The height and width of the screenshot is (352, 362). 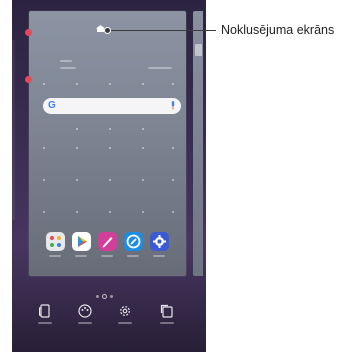 What do you see at coordinates (52, 105) in the screenshot?
I see `google-icon: G` at bounding box center [52, 105].